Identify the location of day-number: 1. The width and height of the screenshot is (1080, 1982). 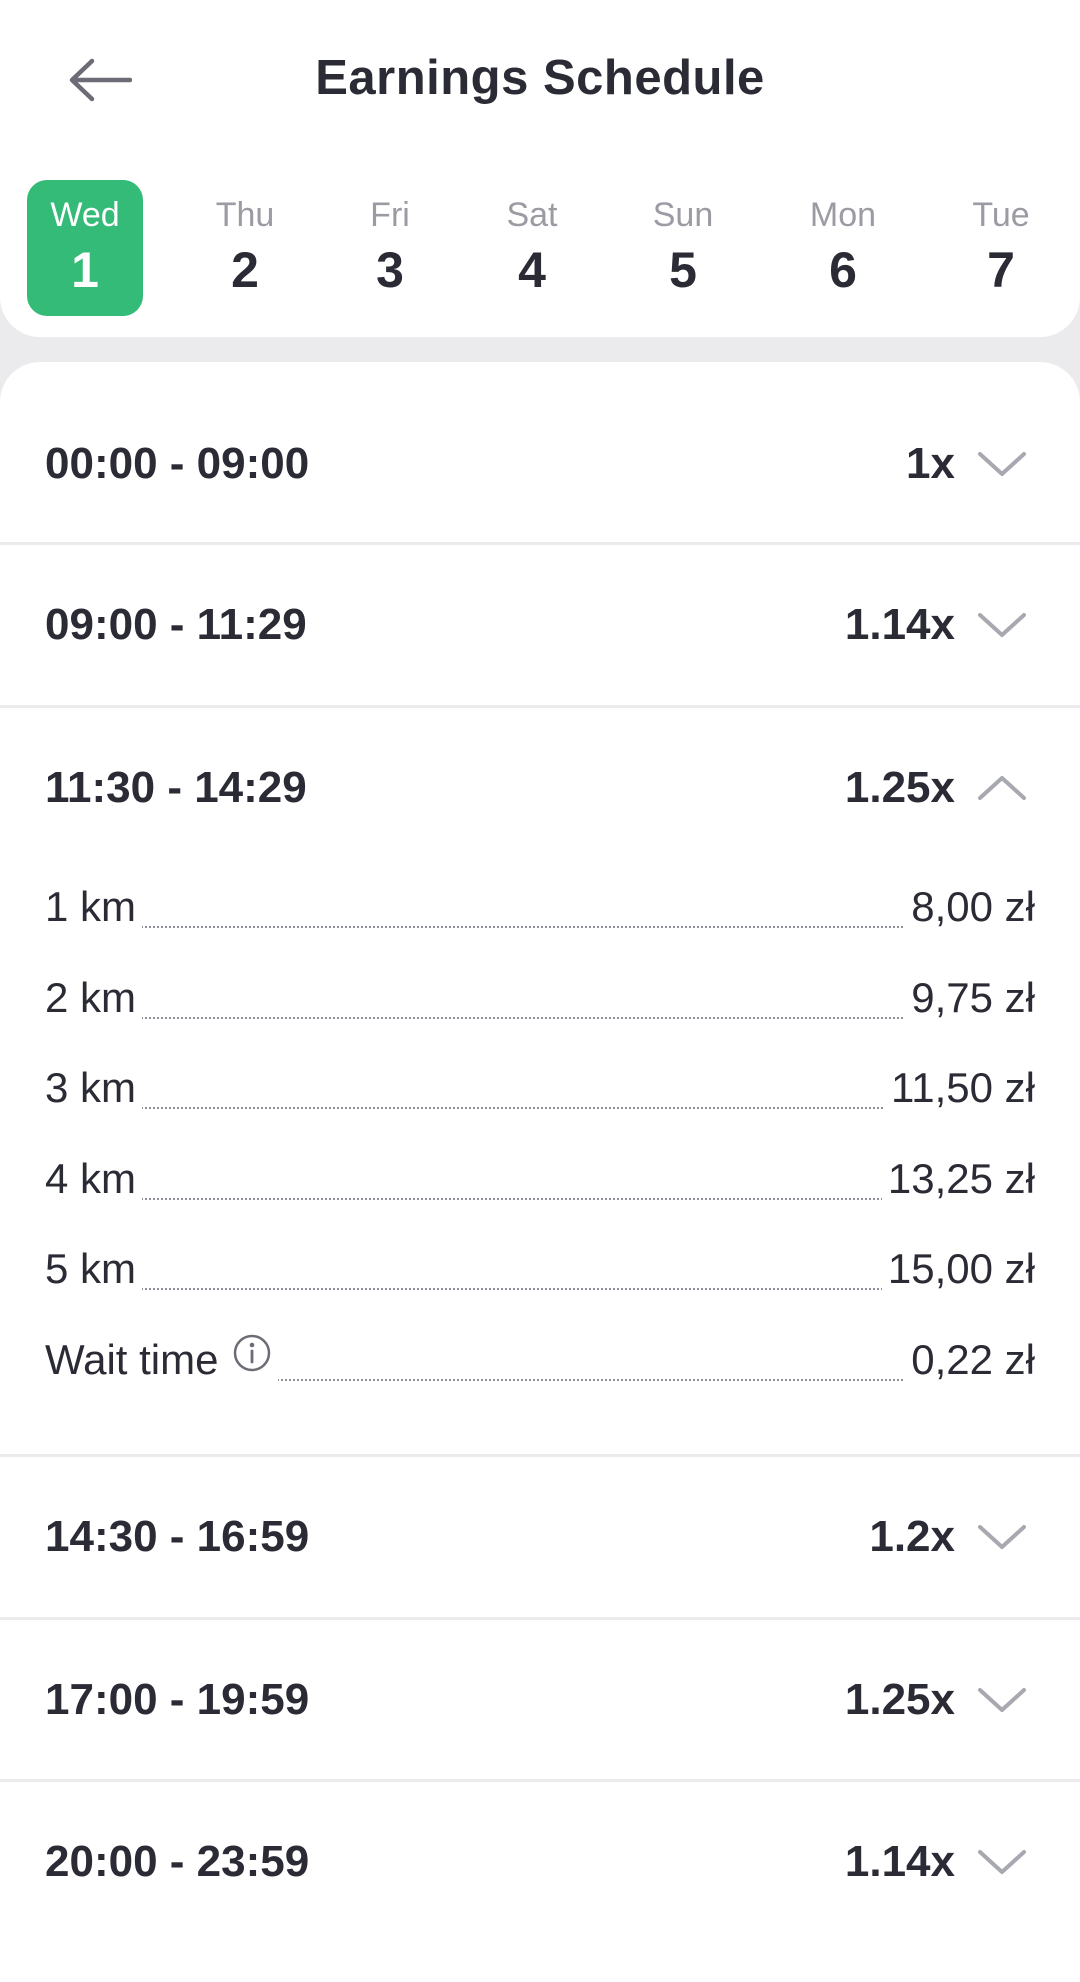
(85, 270).